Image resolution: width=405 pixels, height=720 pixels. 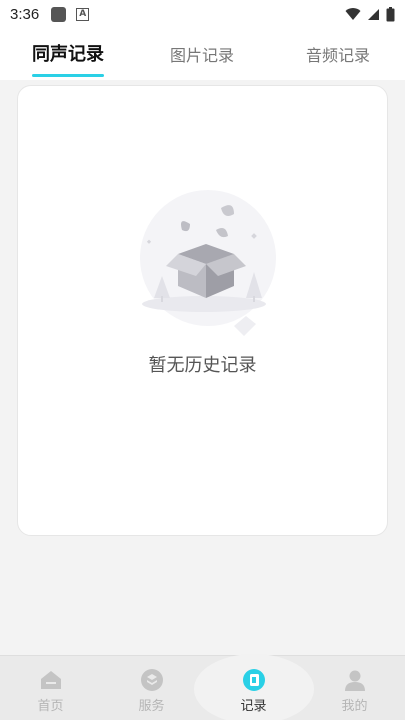 What do you see at coordinates (373, 14) in the screenshot?
I see `signal-icon` at bounding box center [373, 14].